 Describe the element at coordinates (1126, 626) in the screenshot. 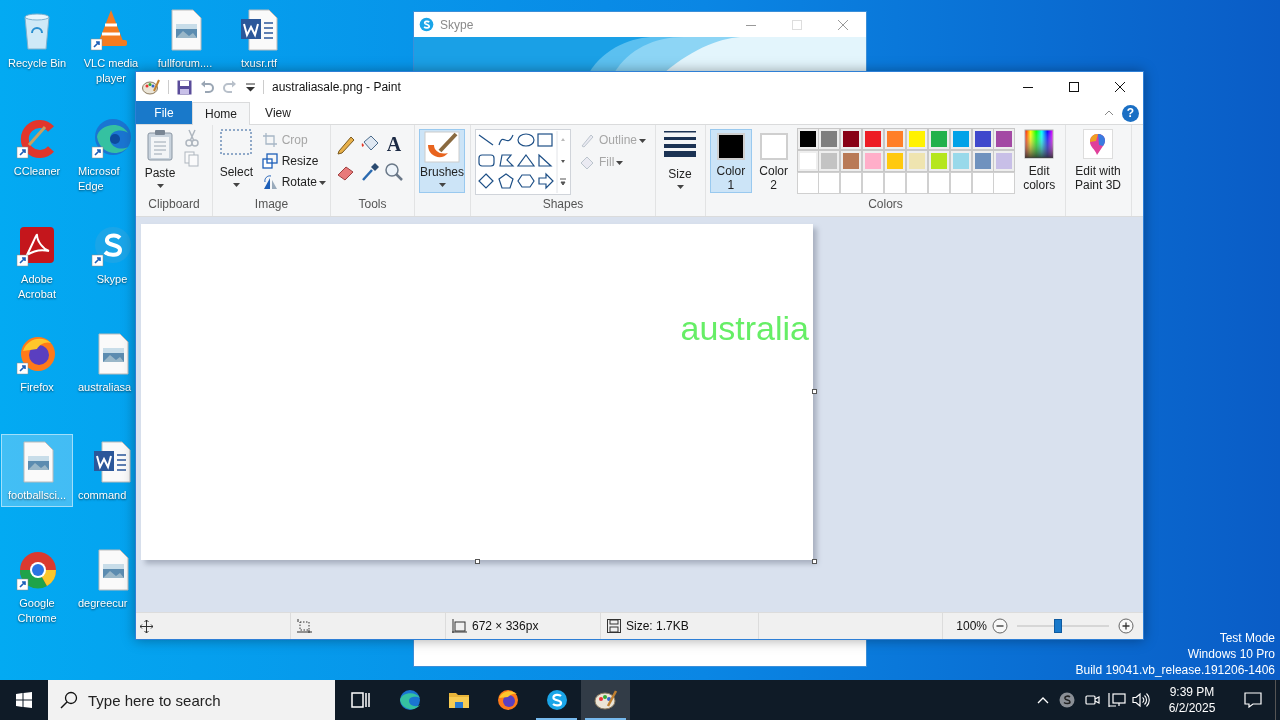

I see `zoom-in-button` at that location.